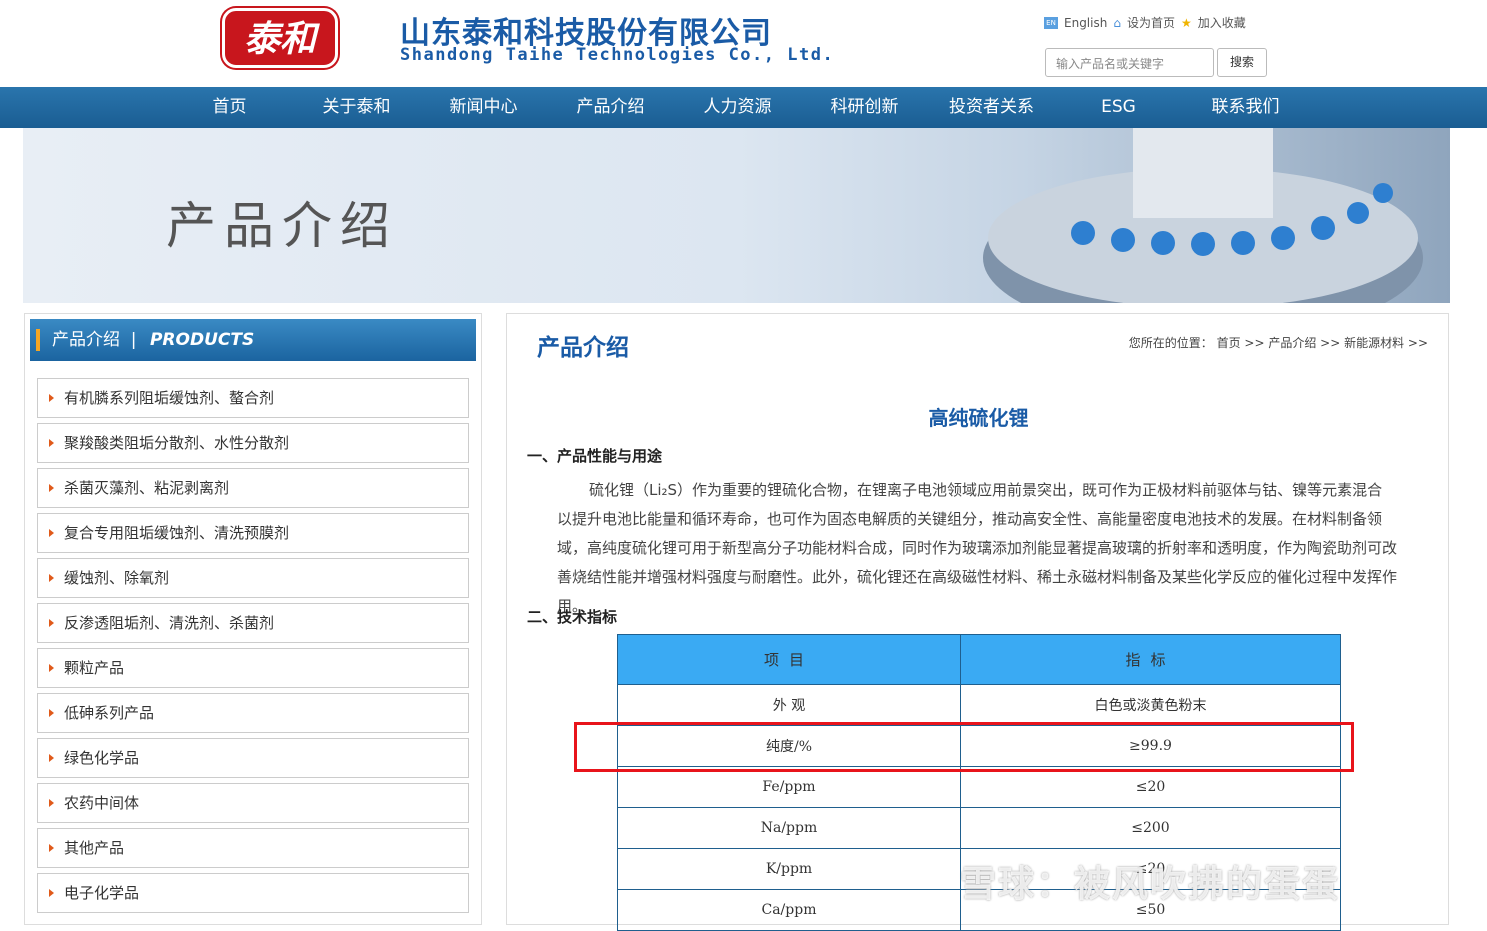  What do you see at coordinates (1222, 22) in the screenshot?
I see `add-favorite-link: 加入收藏` at bounding box center [1222, 22].